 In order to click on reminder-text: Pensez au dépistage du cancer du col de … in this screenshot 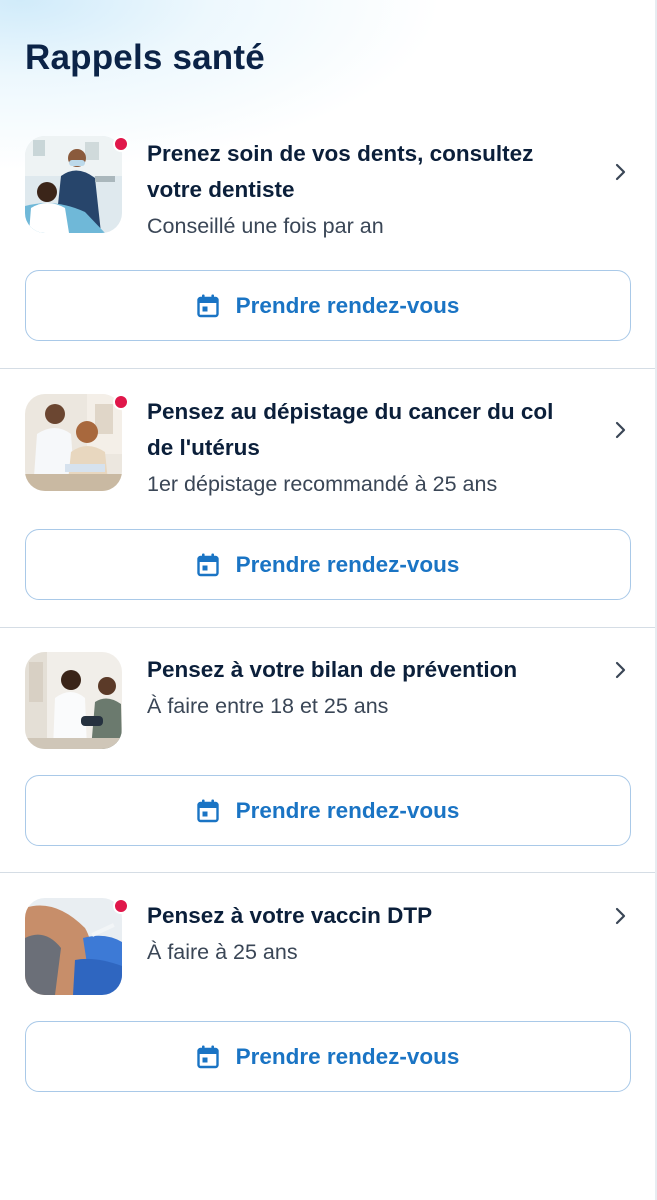, I will do `click(362, 448)`.